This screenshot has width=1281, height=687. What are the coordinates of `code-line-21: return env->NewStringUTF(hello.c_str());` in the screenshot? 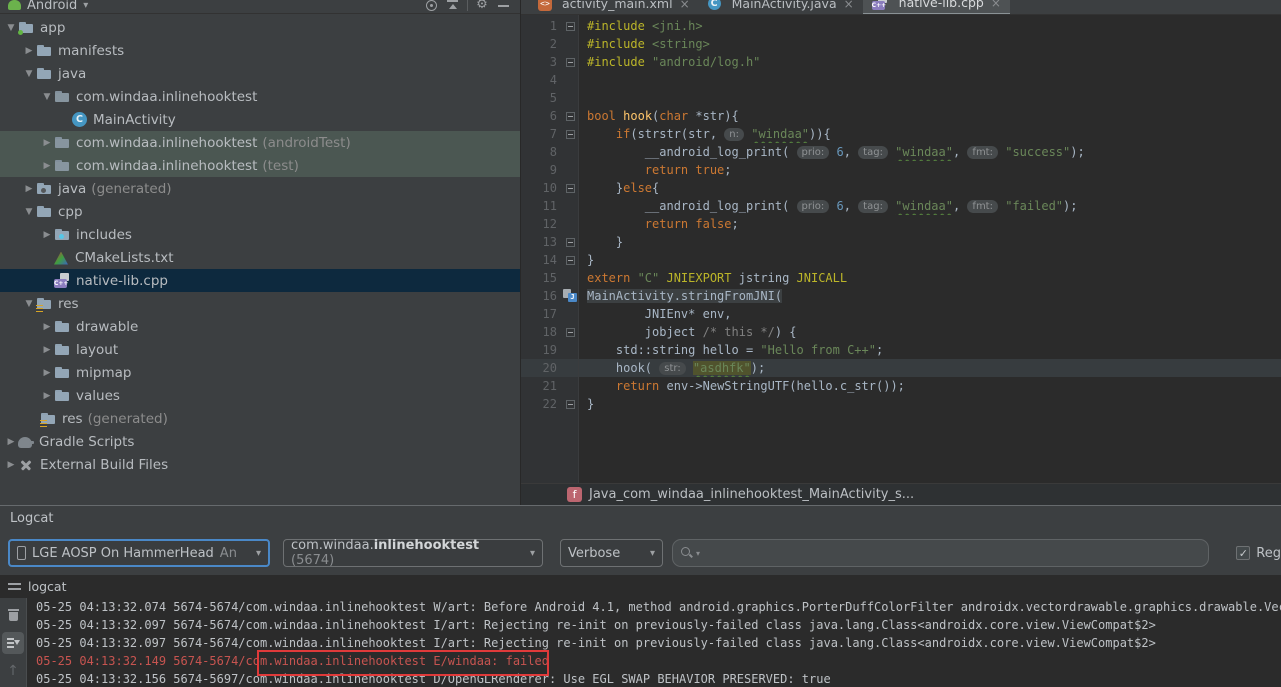 It's located at (930, 386).